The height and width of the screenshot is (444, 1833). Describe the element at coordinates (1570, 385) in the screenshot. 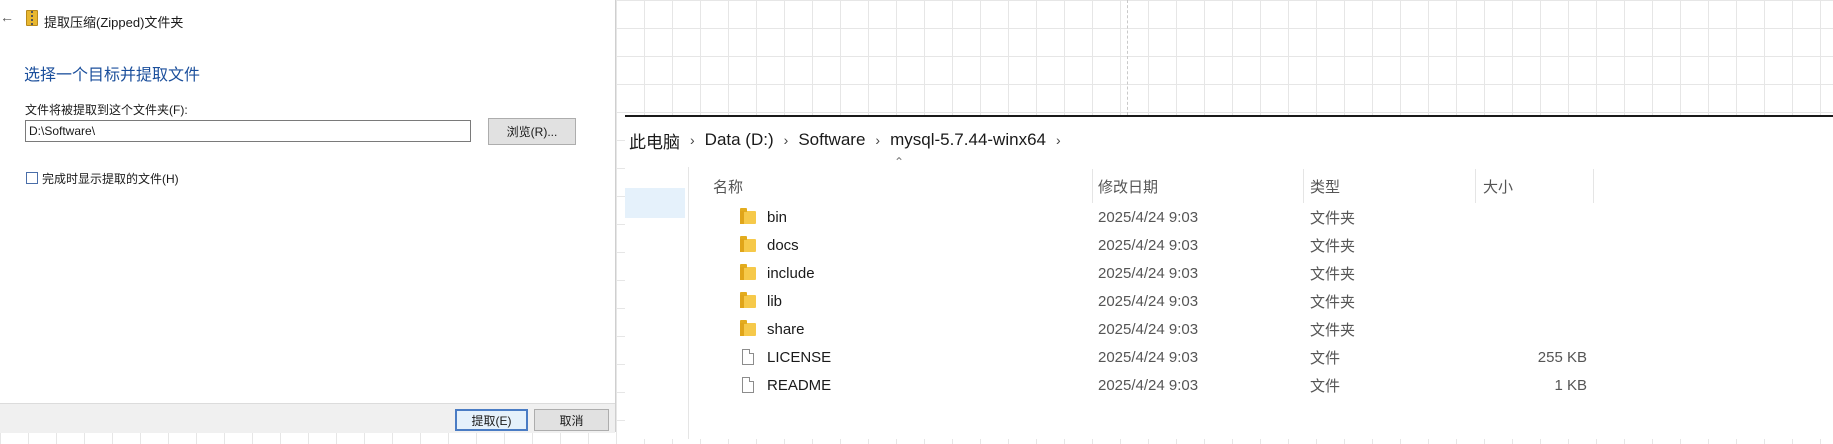

I see `item-size: 1 KB` at that location.